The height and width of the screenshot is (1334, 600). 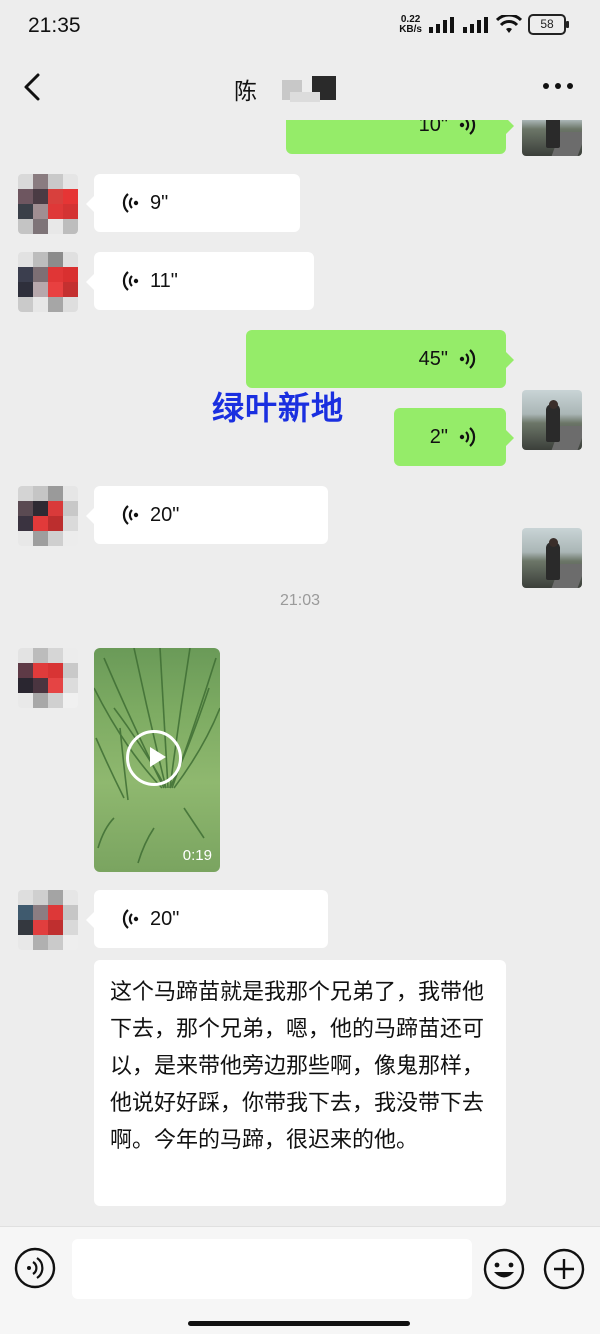 I want to click on message-timestamp: 21:03, so click(x=300, y=600).